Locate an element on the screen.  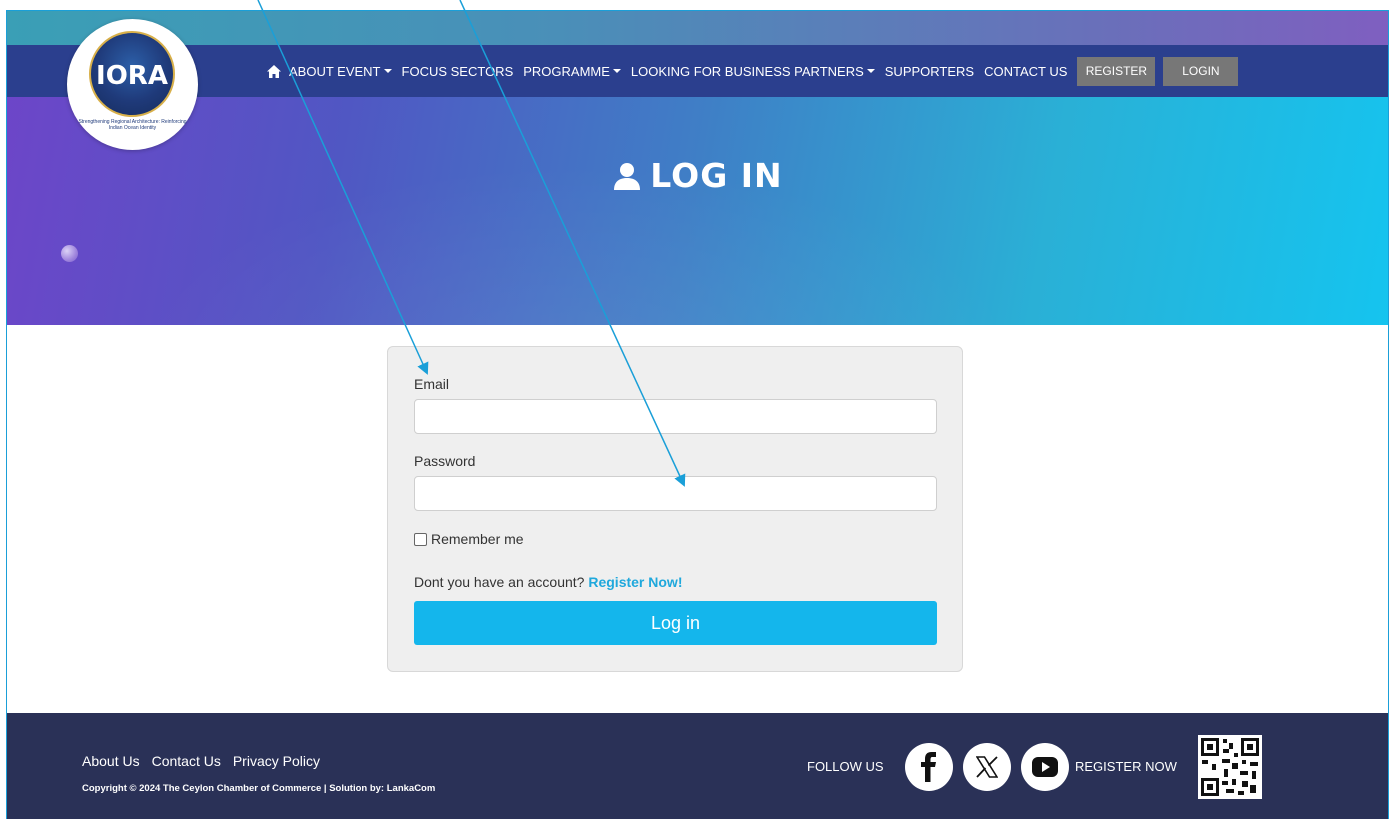
page-title: LOG IN is located at coordinates (697, 175).